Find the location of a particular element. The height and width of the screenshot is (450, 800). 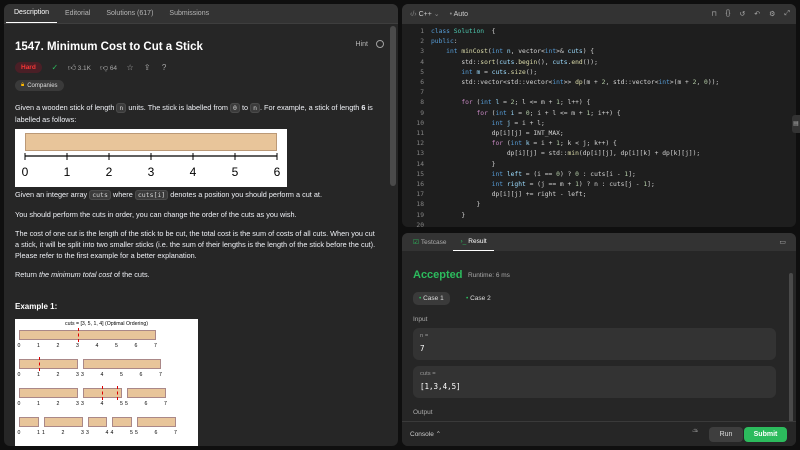

code-line: public: is located at coordinates (444, 41).